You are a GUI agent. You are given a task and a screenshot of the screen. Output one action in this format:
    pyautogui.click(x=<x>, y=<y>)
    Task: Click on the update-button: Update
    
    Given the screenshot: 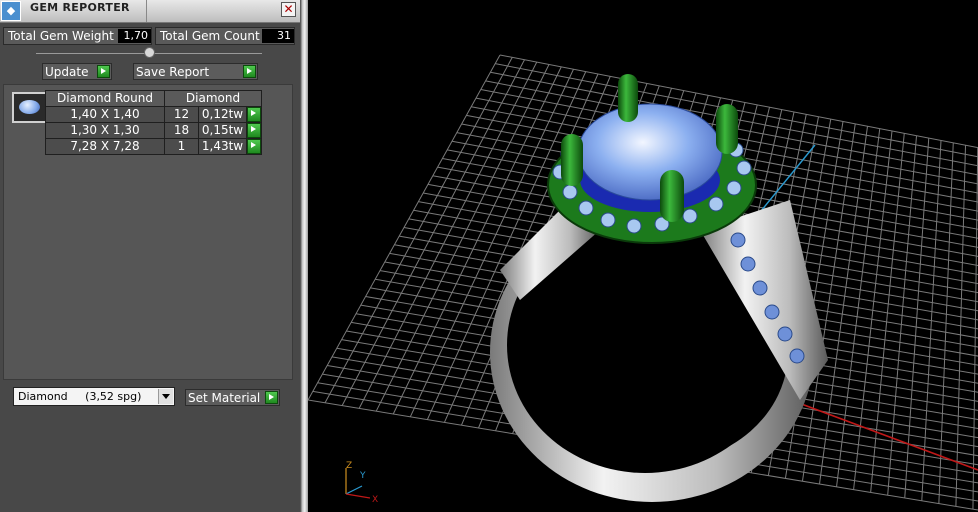 What is the action you would take?
    pyautogui.click(x=77, y=71)
    